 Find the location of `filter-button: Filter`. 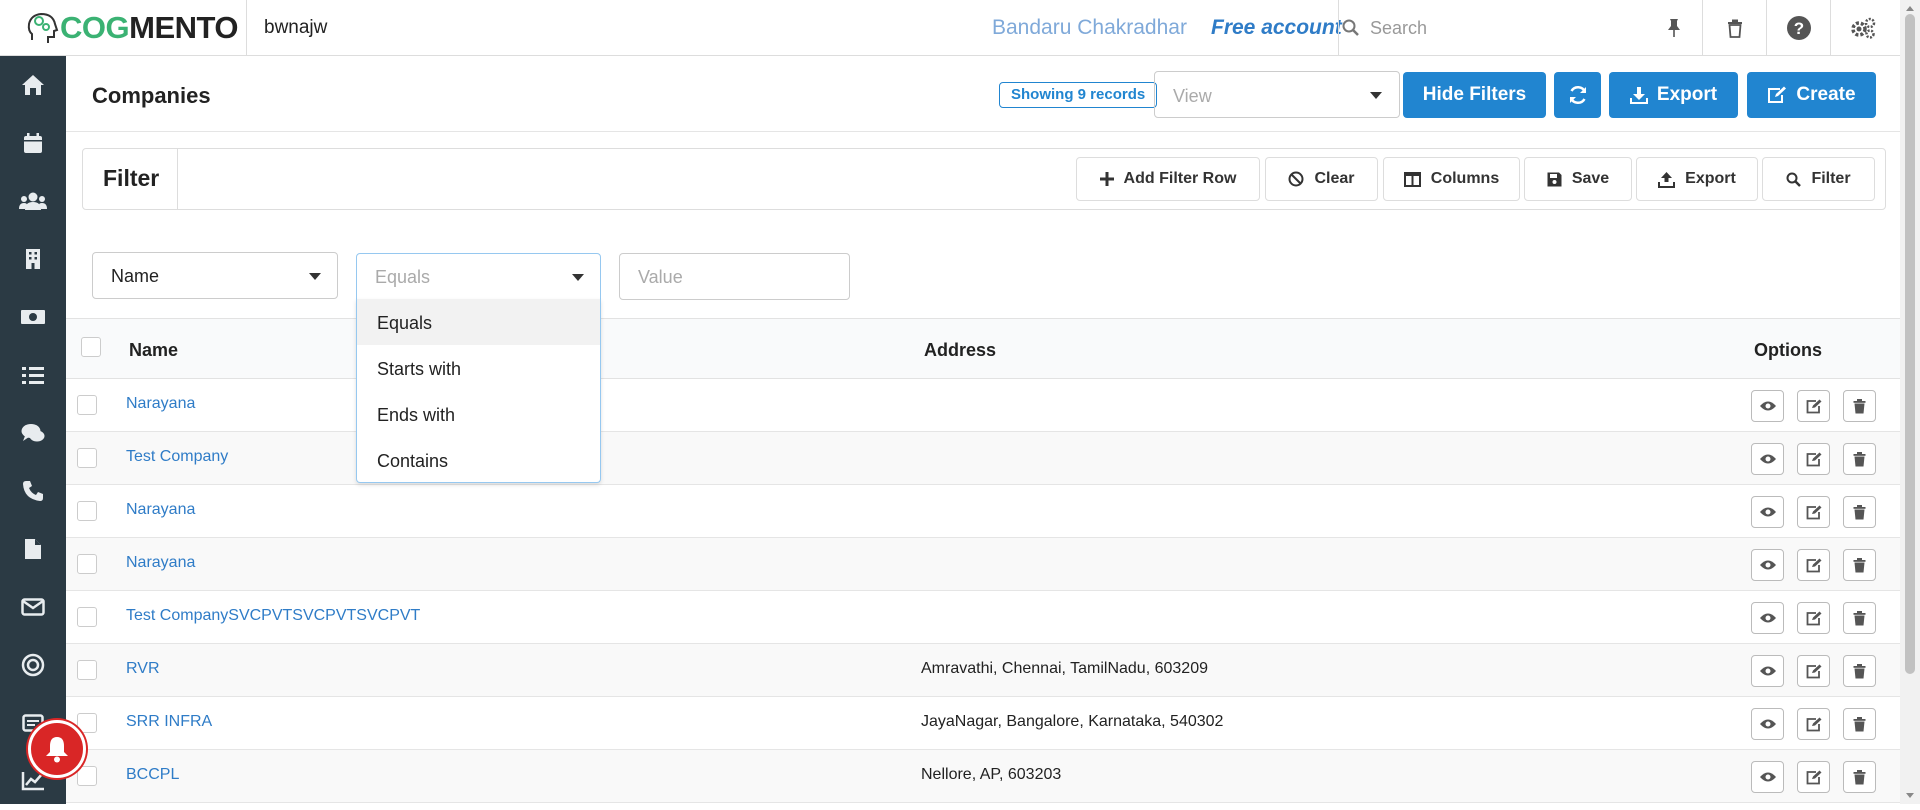

filter-button: Filter is located at coordinates (1818, 179).